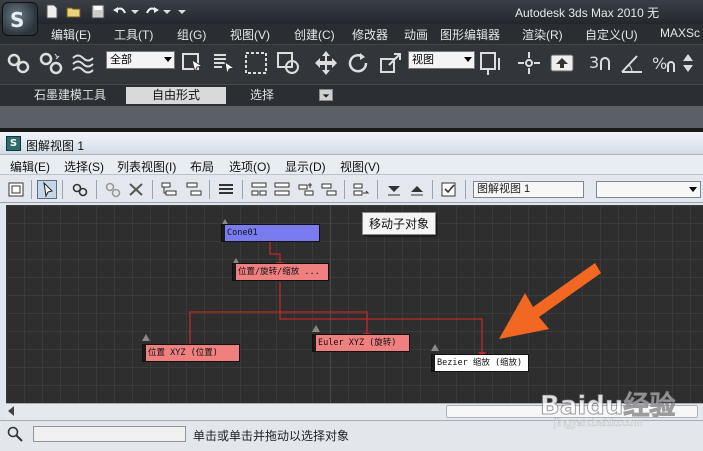 This screenshot has height=451, width=703. What do you see at coordinates (183, 353) in the screenshot?
I see `node-position-xyz-label: 位置 XYZ (位置)` at bounding box center [183, 353].